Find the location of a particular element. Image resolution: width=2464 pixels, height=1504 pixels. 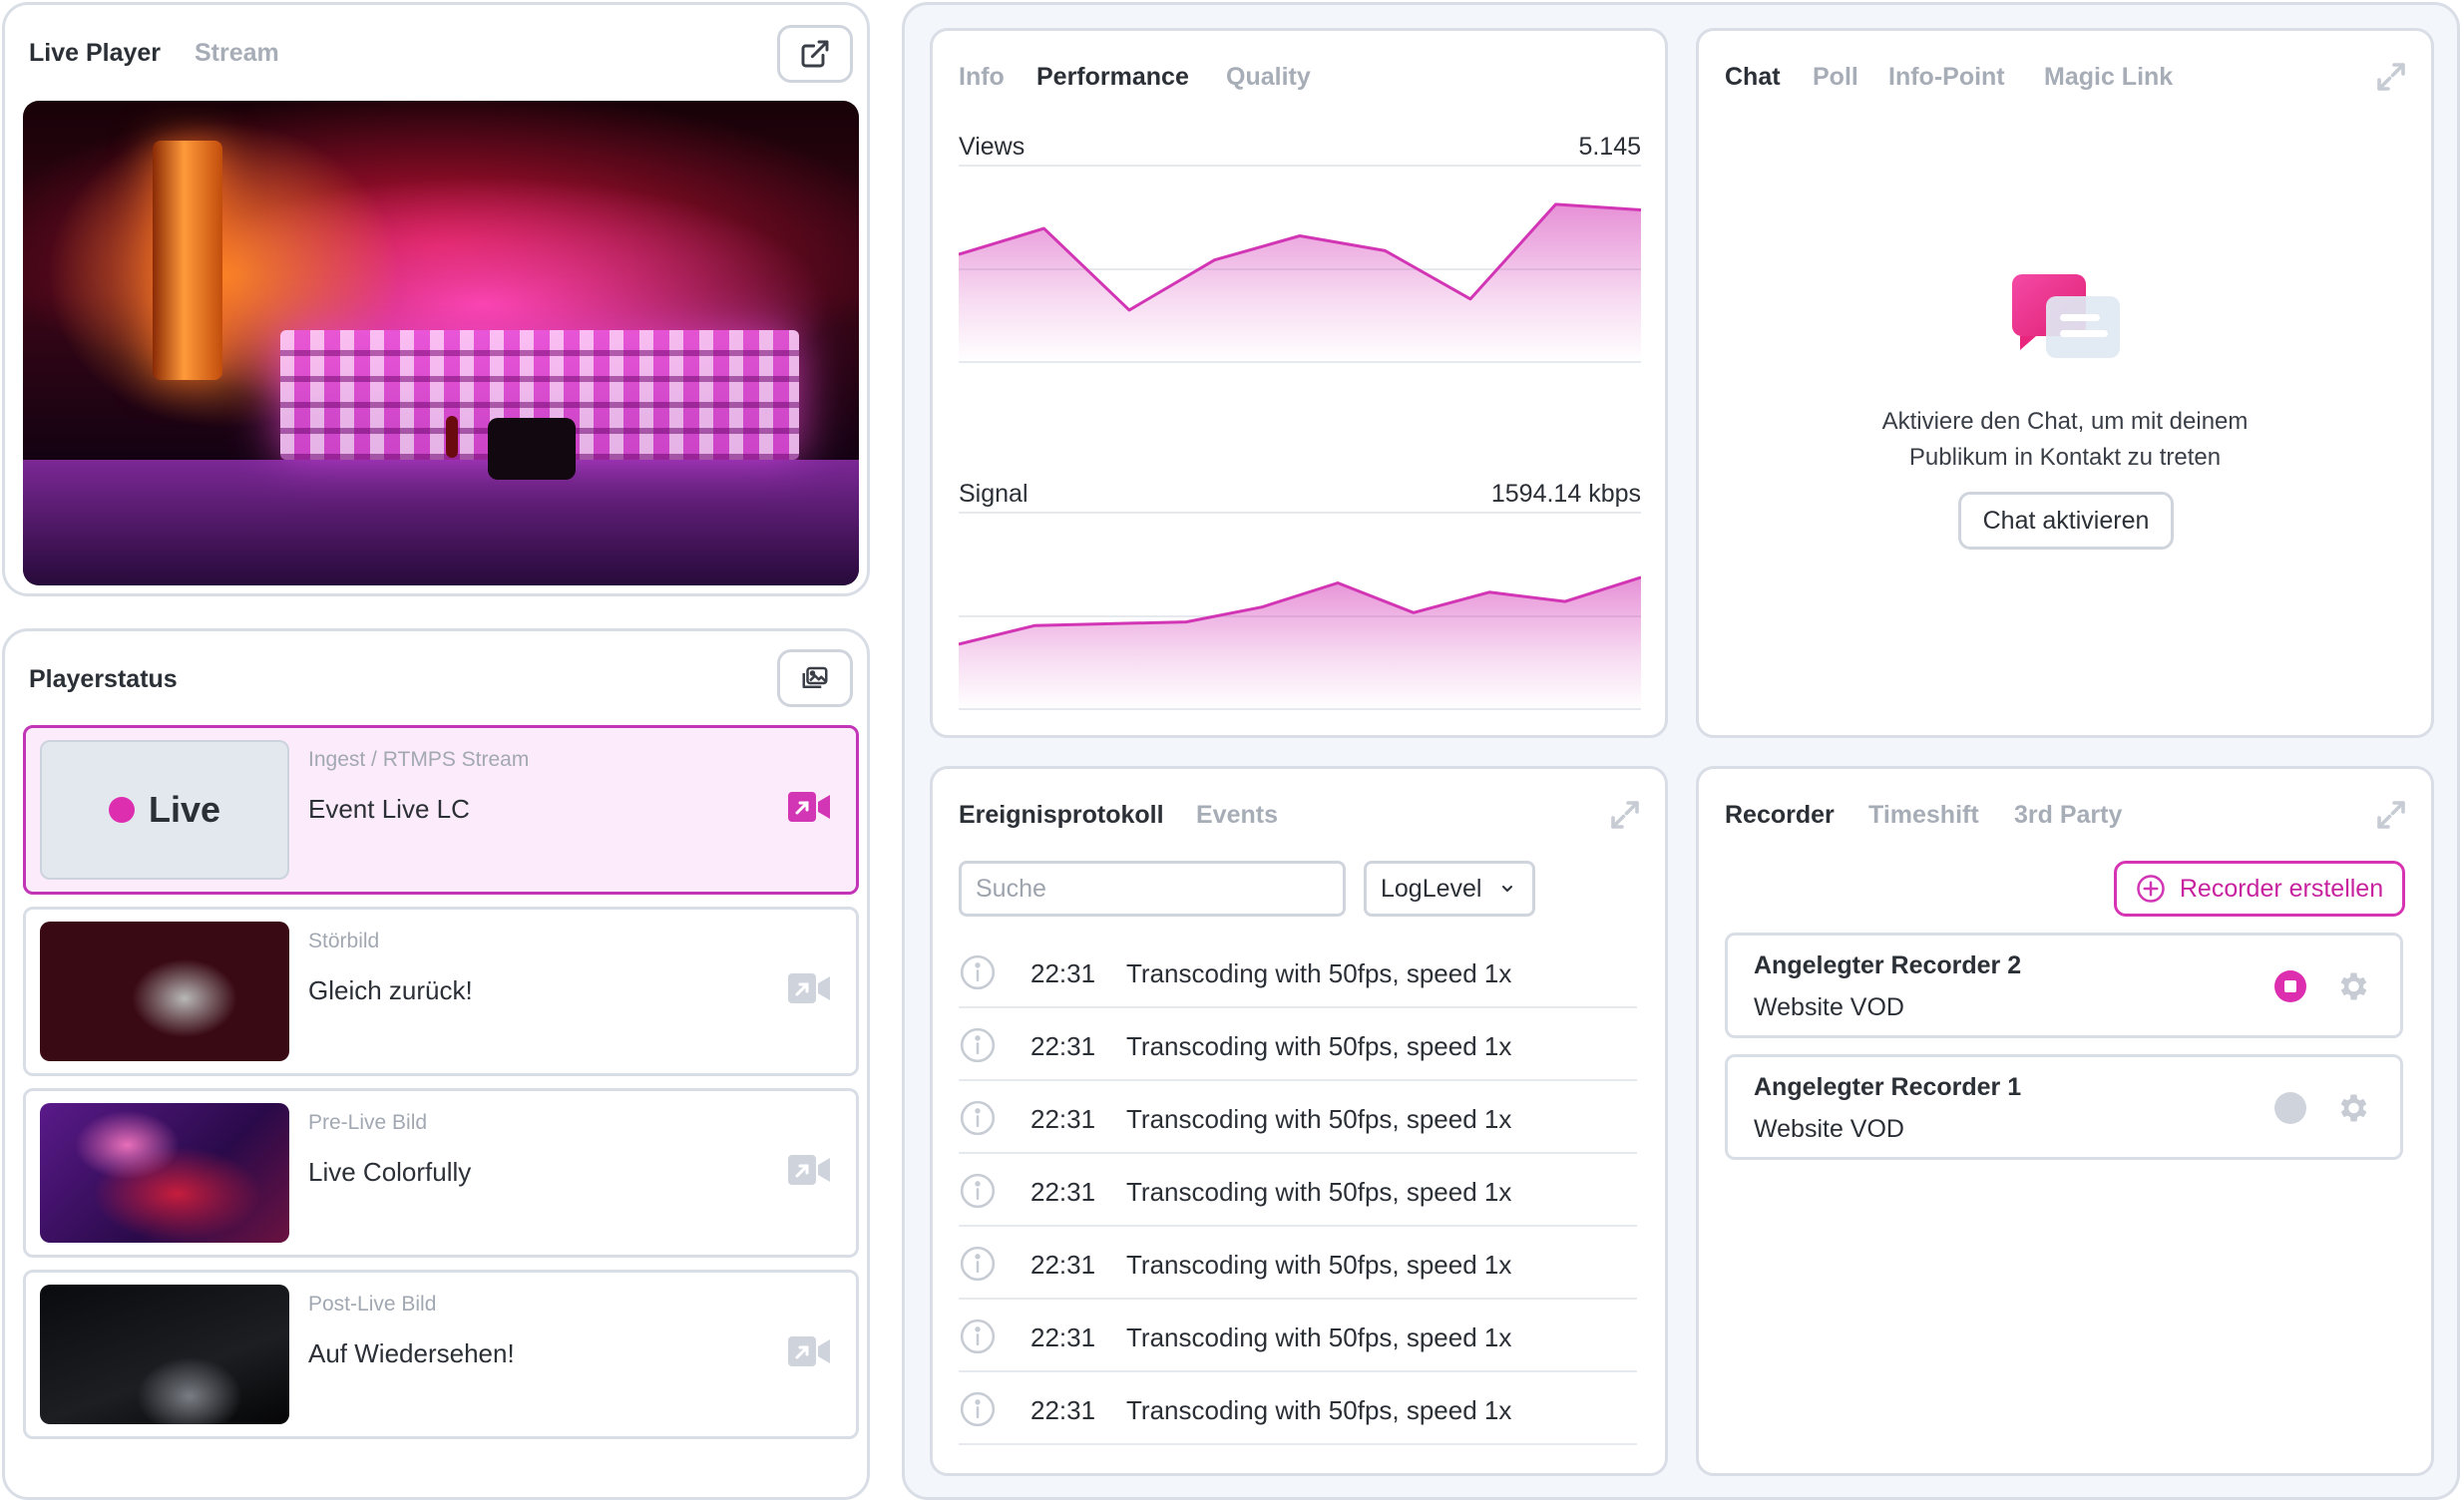

status-item-prelive: Pre-Live Bild Live Colorfully is located at coordinates (441, 1173).